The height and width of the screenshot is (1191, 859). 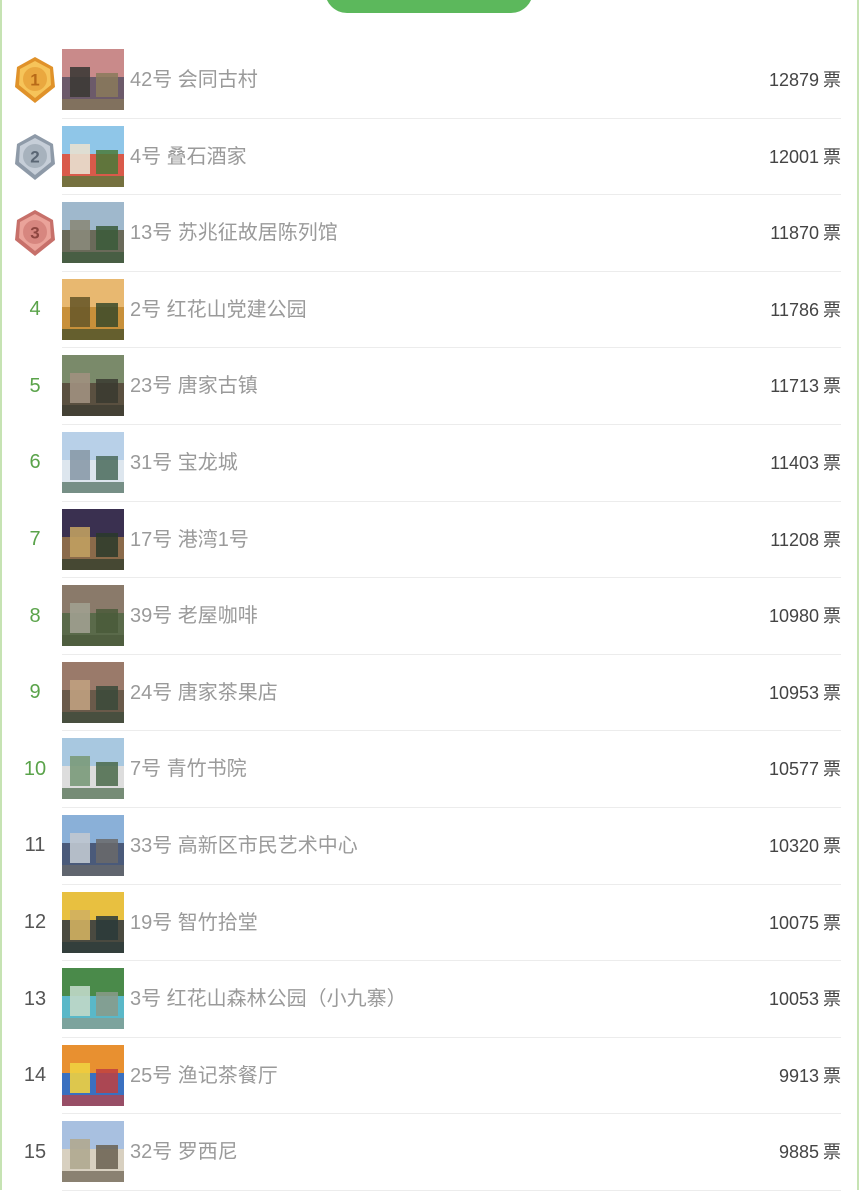 I want to click on vote-count: 11870 票, so click(x=805, y=233).